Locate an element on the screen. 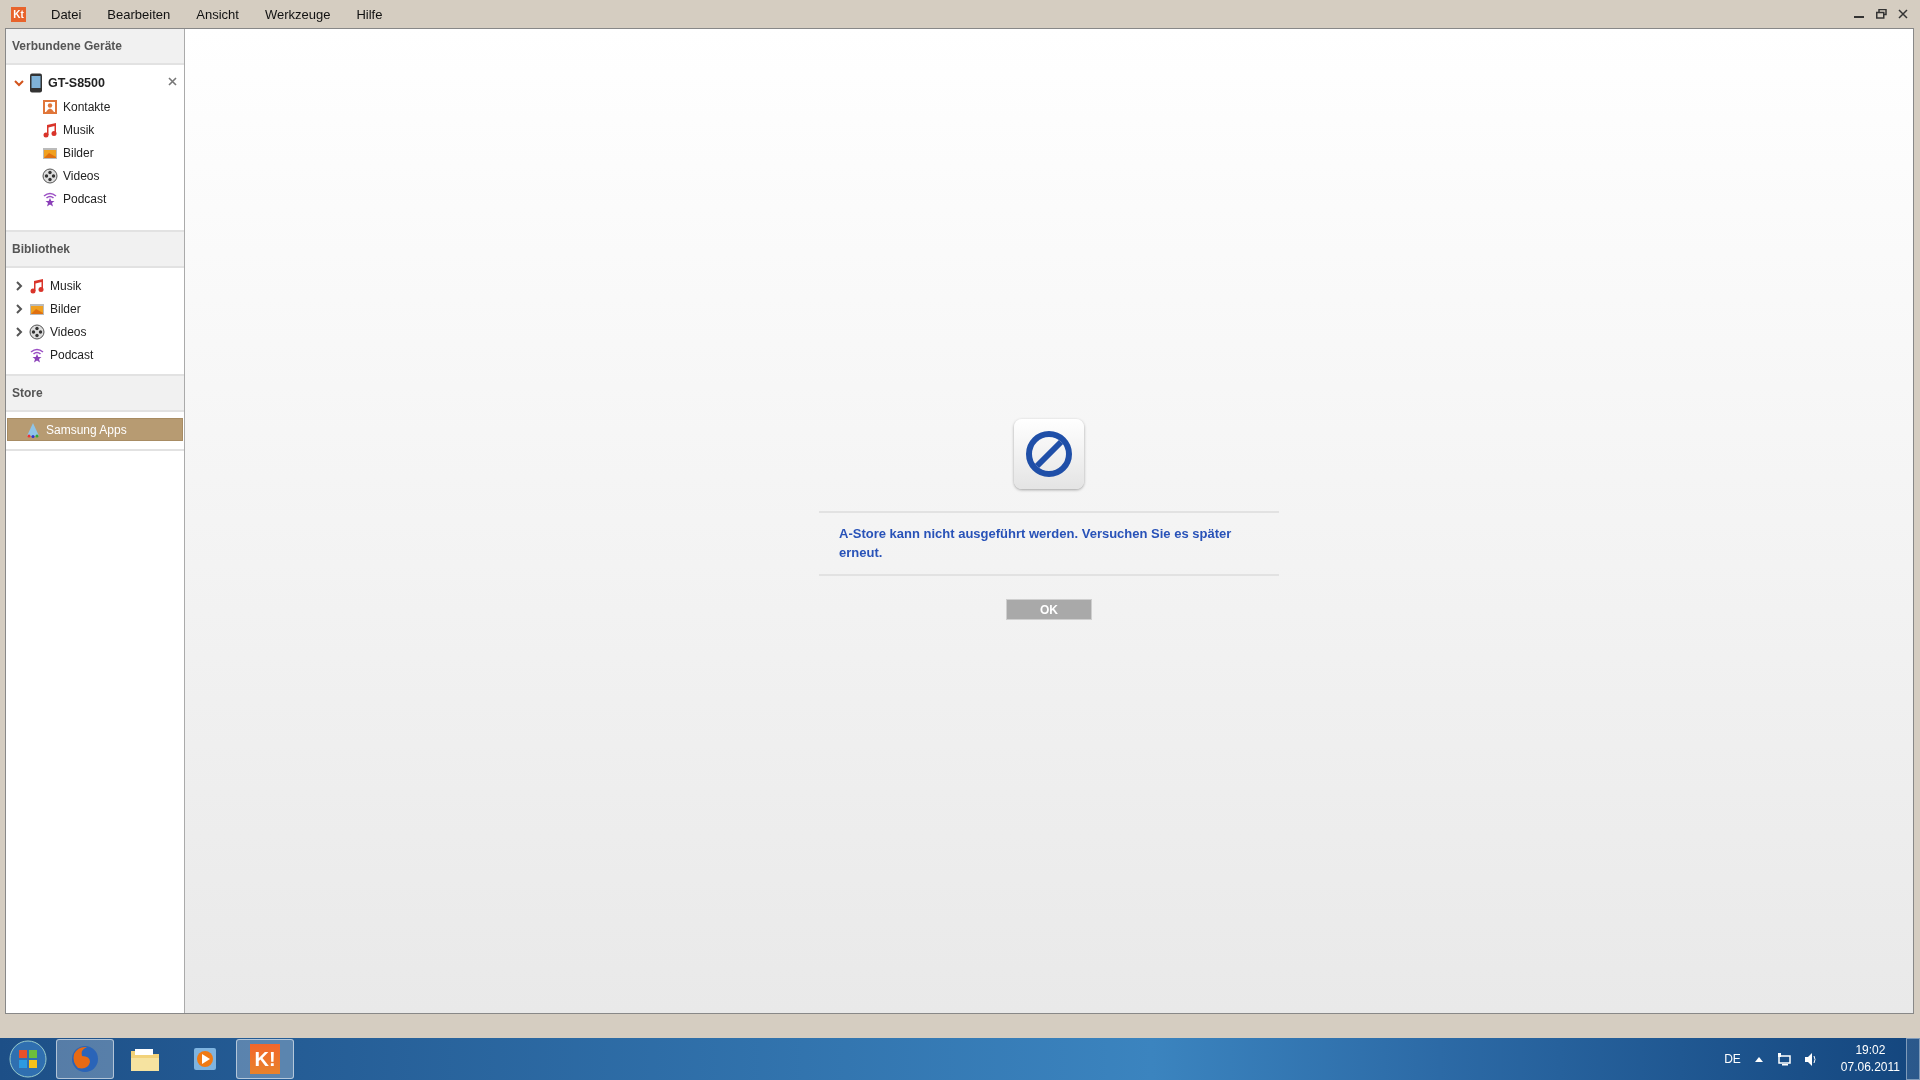  device-item: GT-S8500 is located at coordinates (95, 83).